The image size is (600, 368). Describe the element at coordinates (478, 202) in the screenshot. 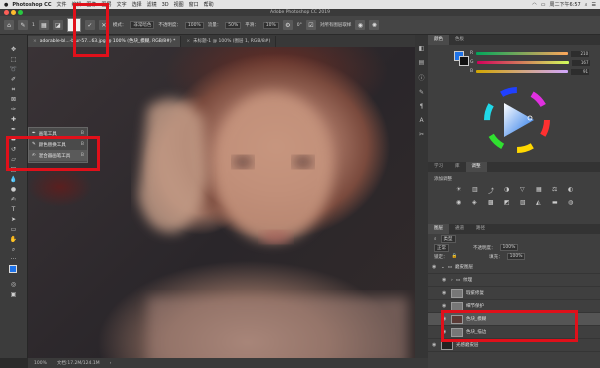

I see `channel-mixer-icon: ◈` at that location.